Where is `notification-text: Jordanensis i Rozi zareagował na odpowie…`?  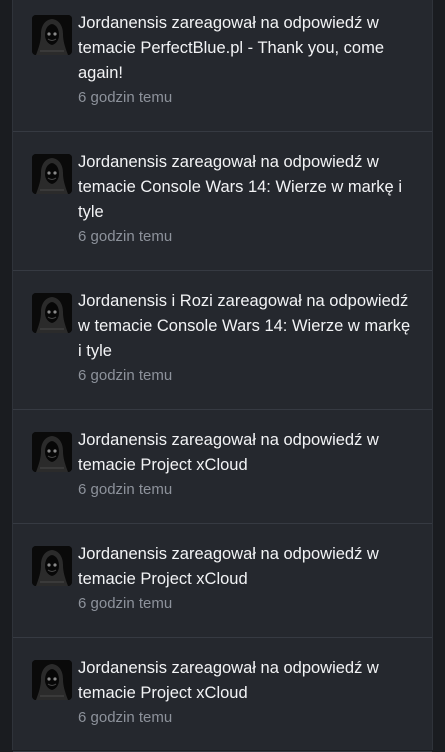 notification-text: Jordanensis i Rozi zareagował na odpowie… is located at coordinates (244, 326).